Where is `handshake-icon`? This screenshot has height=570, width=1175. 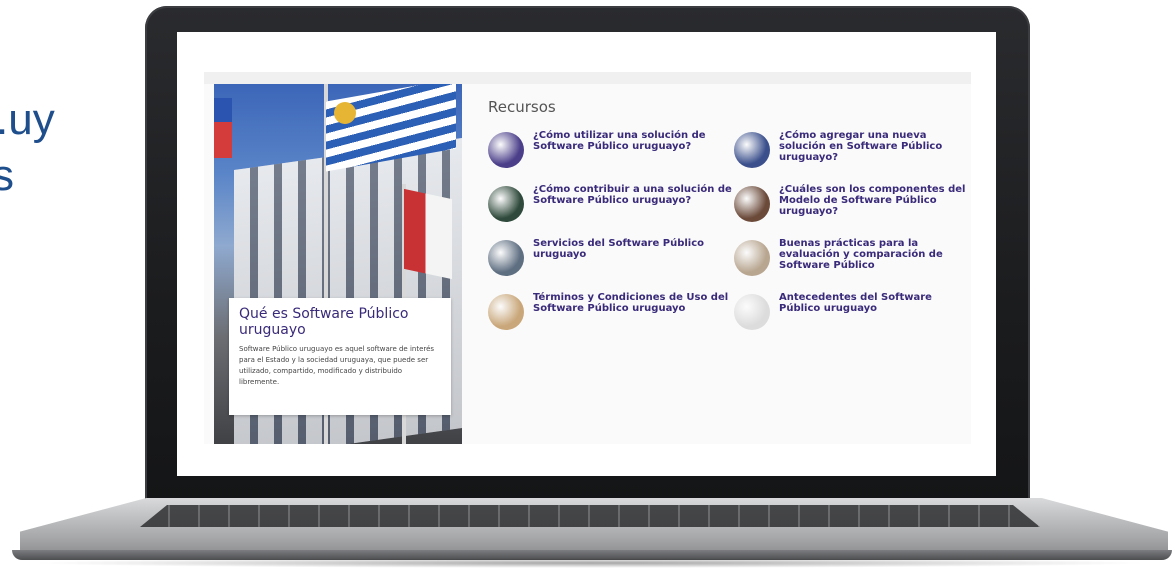 handshake-icon is located at coordinates (506, 258).